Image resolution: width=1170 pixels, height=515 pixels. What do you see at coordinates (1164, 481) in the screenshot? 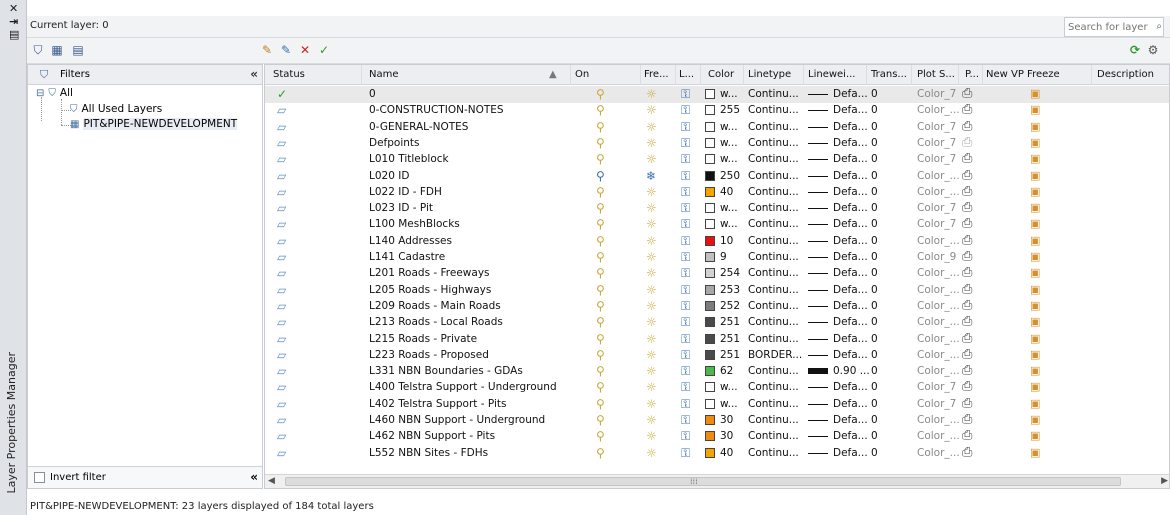
I see `scroll-right-icon: ▶` at bounding box center [1164, 481].